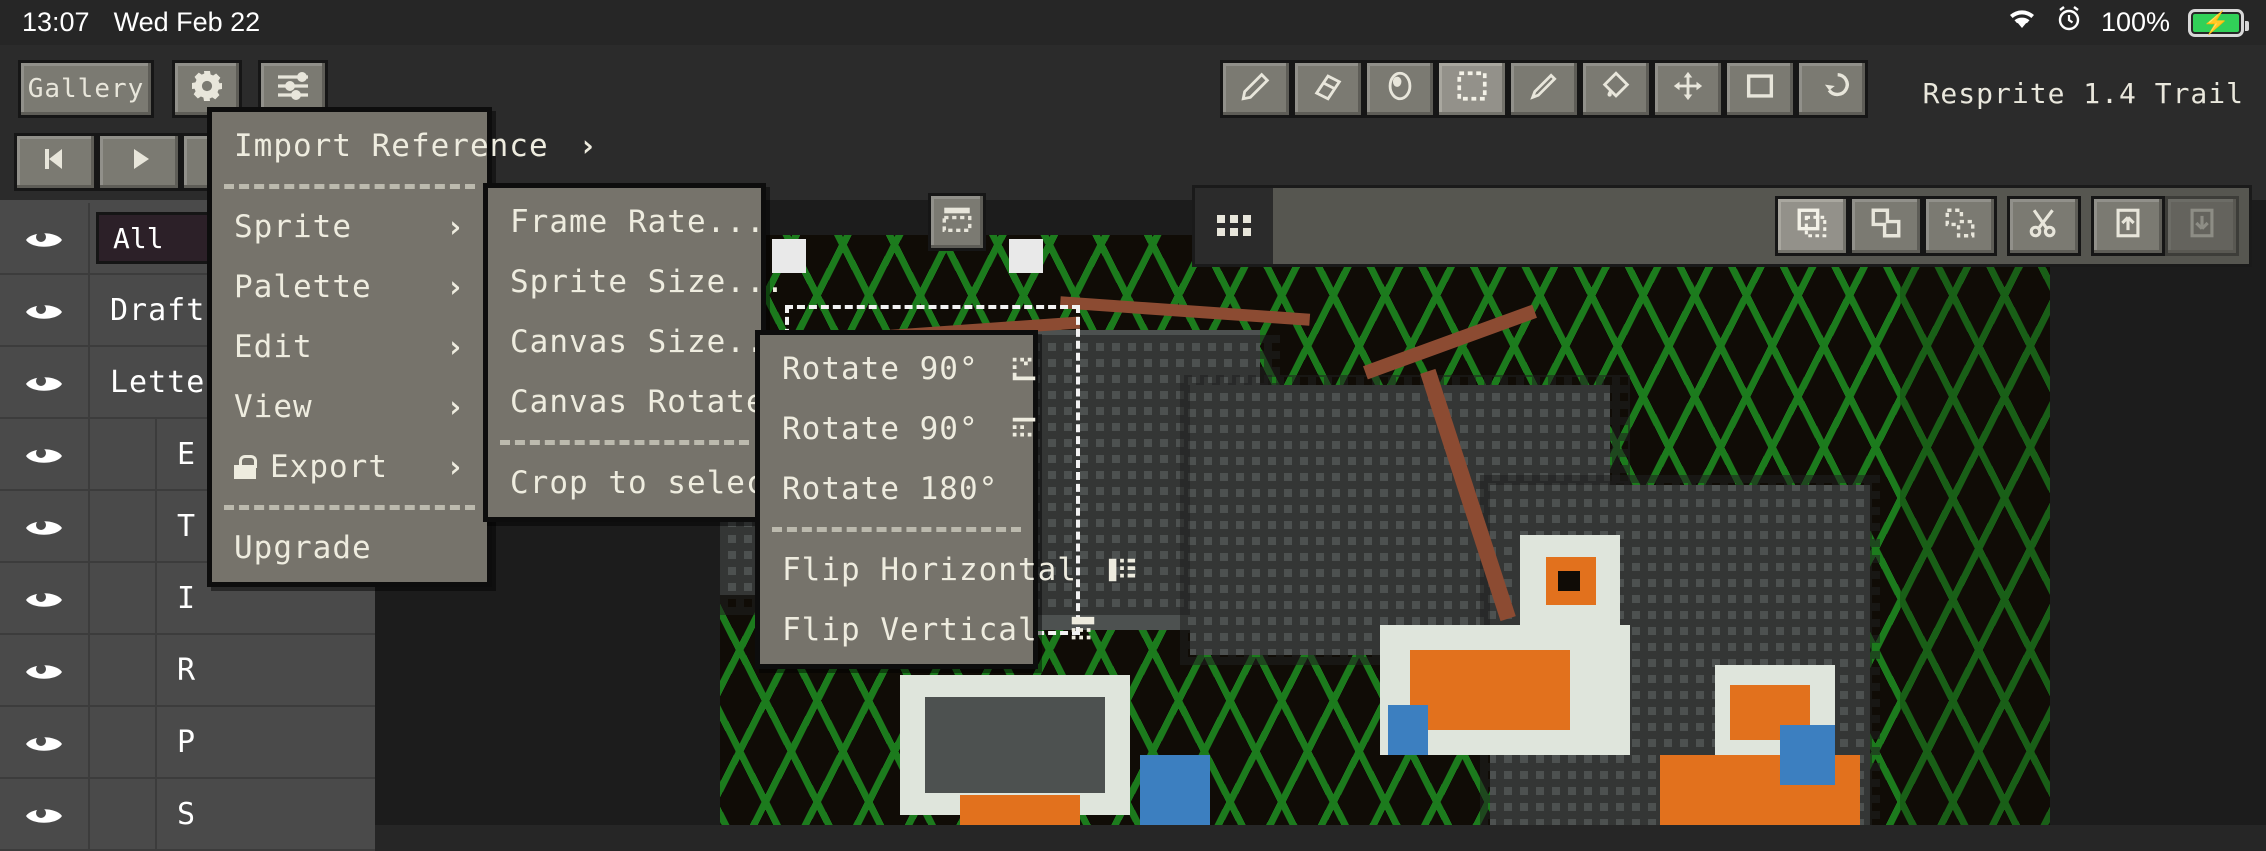  I want to click on menu-item-upgrade: Upgrade, so click(349, 548).